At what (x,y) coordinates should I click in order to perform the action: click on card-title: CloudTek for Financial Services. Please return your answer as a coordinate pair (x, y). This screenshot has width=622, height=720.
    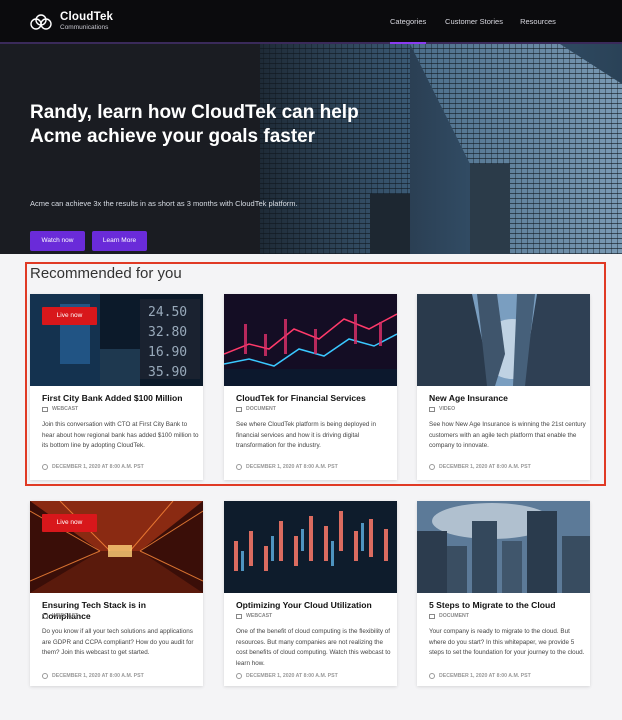
    Looking at the image, I should click on (313, 398).